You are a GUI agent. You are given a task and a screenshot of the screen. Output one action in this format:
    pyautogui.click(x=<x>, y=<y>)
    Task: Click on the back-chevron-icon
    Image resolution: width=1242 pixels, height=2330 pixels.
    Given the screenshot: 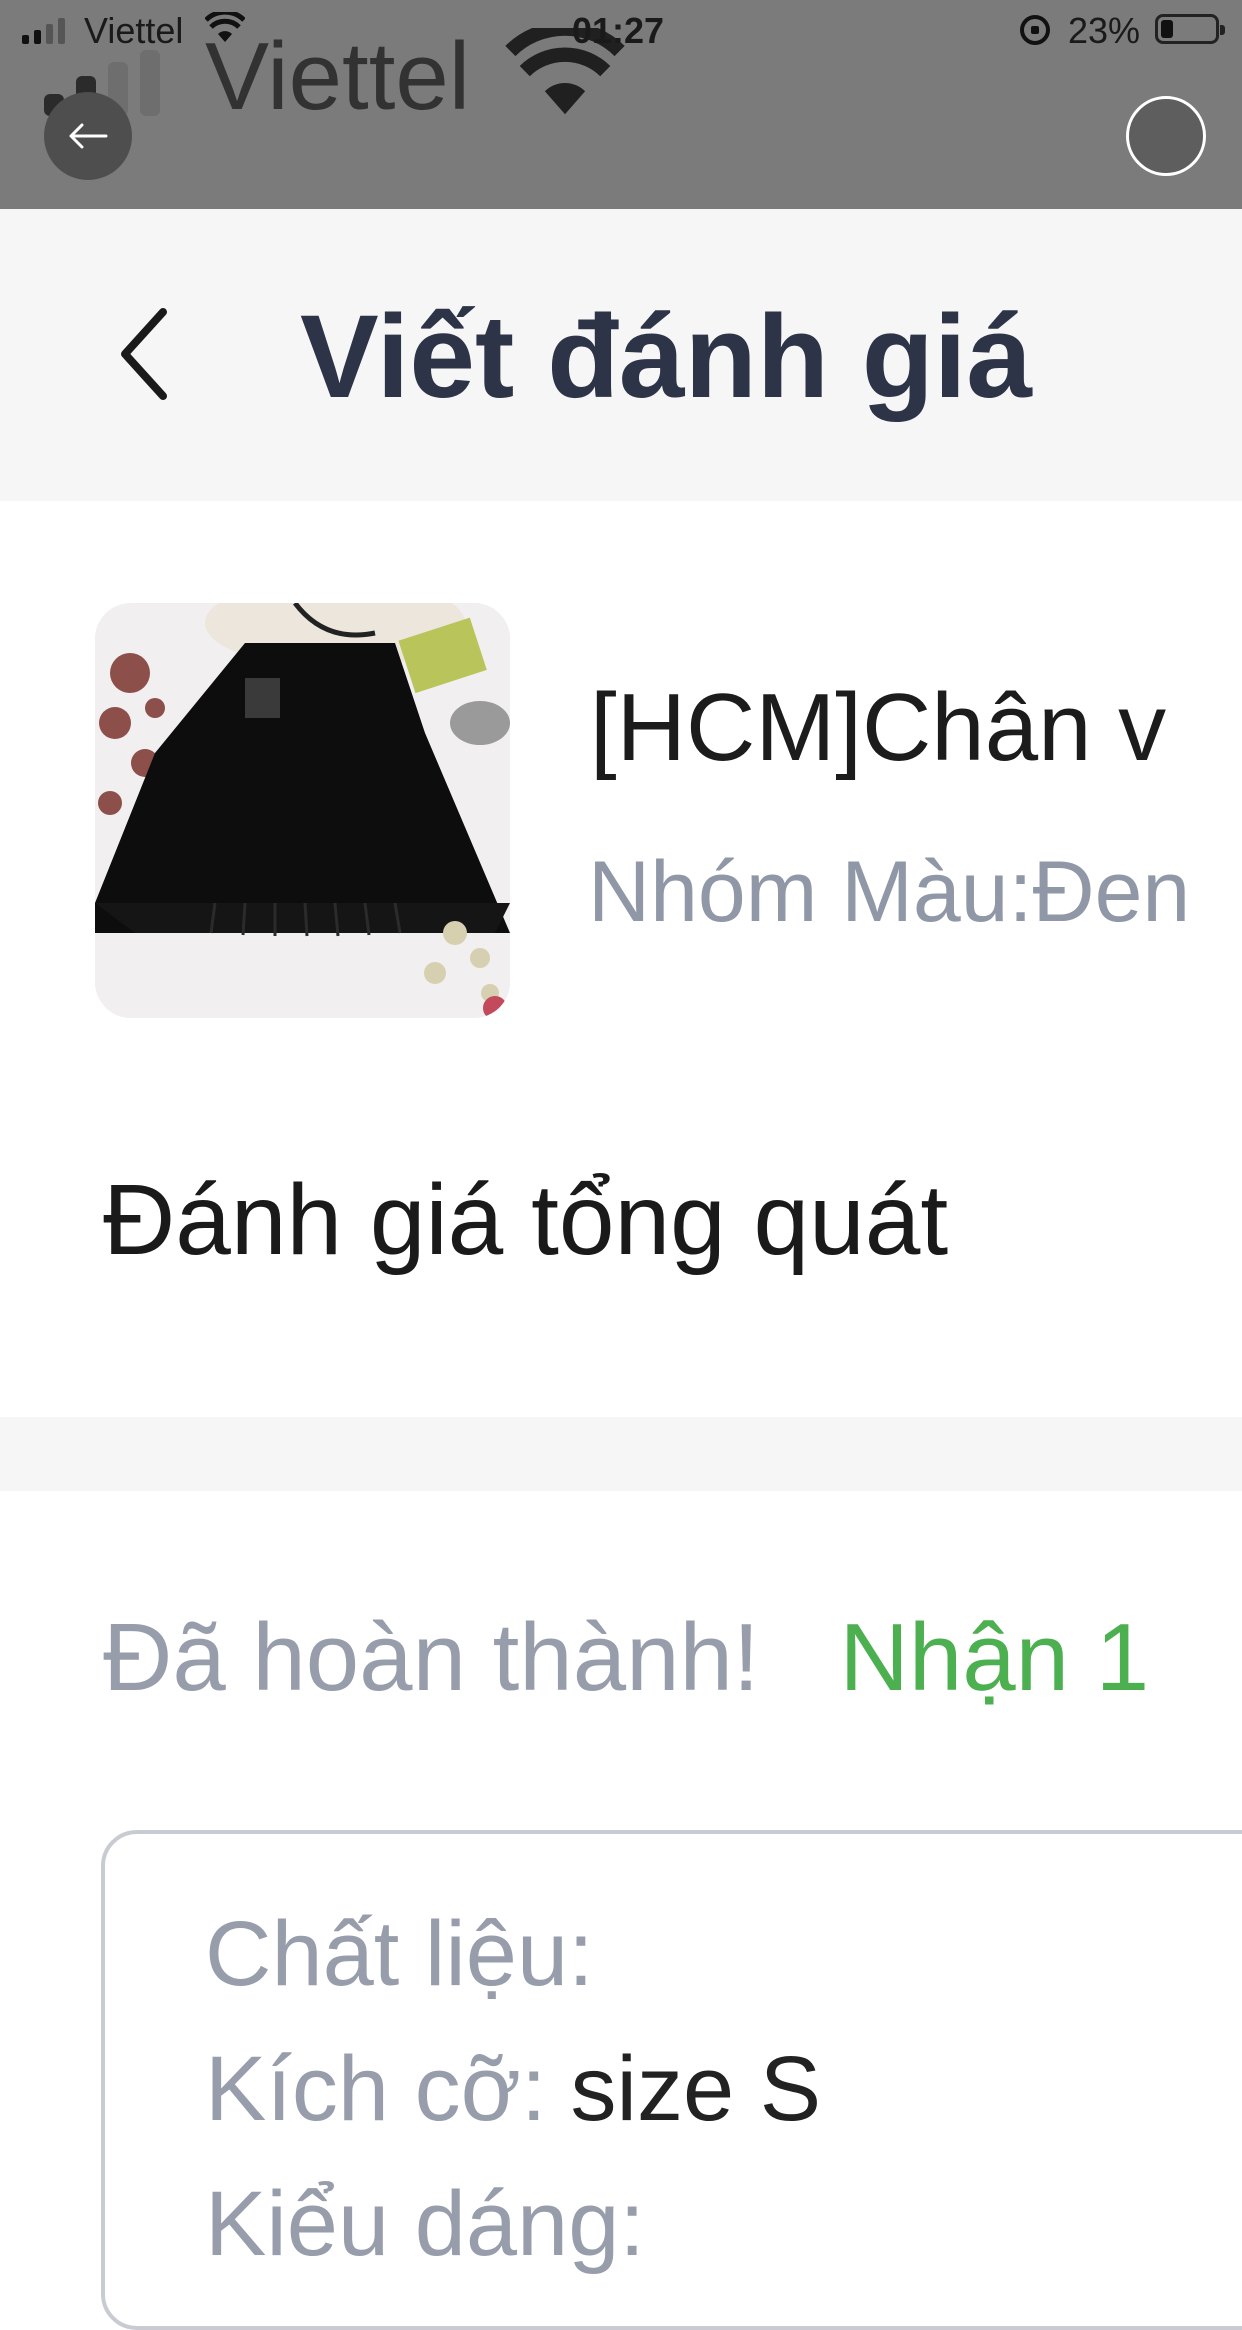 What is the action you would take?
    pyautogui.click(x=145, y=354)
    